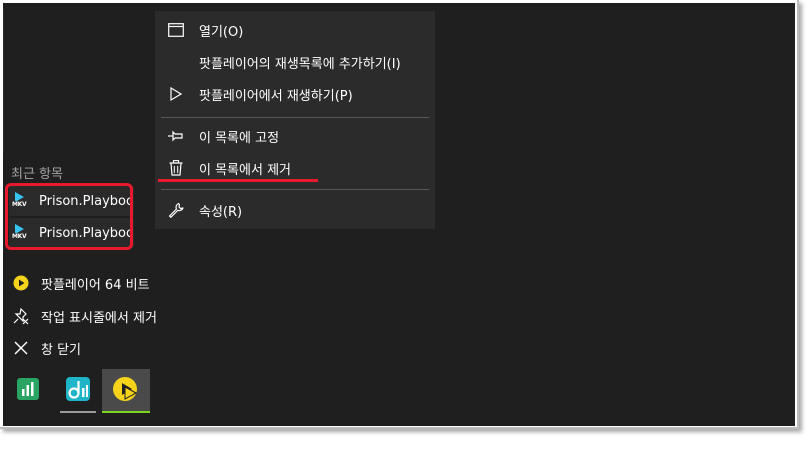 This screenshot has height=449, width=808. Describe the element at coordinates (238, 180) in the screenshot. I see `remove-item-highlight-underline` at that location.